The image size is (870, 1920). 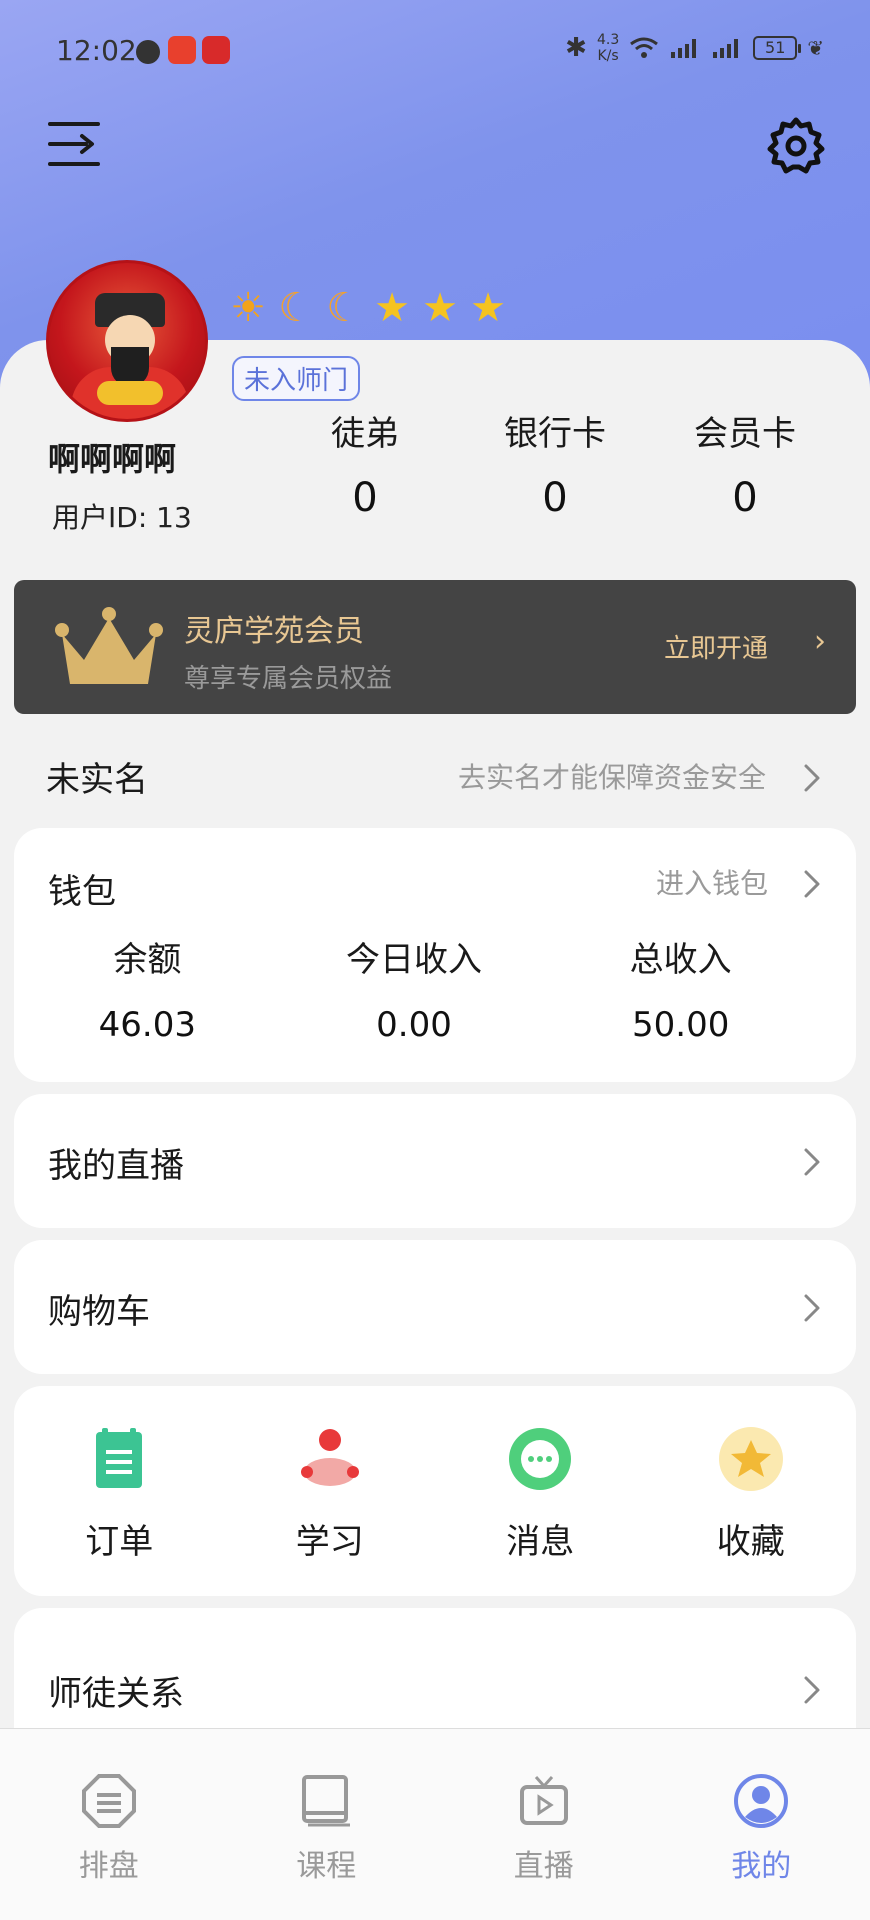 What do you see at coordinates (147, 988) in the screenshot?
I see `wallet-balance: 余额 46.03` at bounding box center [147, 988].